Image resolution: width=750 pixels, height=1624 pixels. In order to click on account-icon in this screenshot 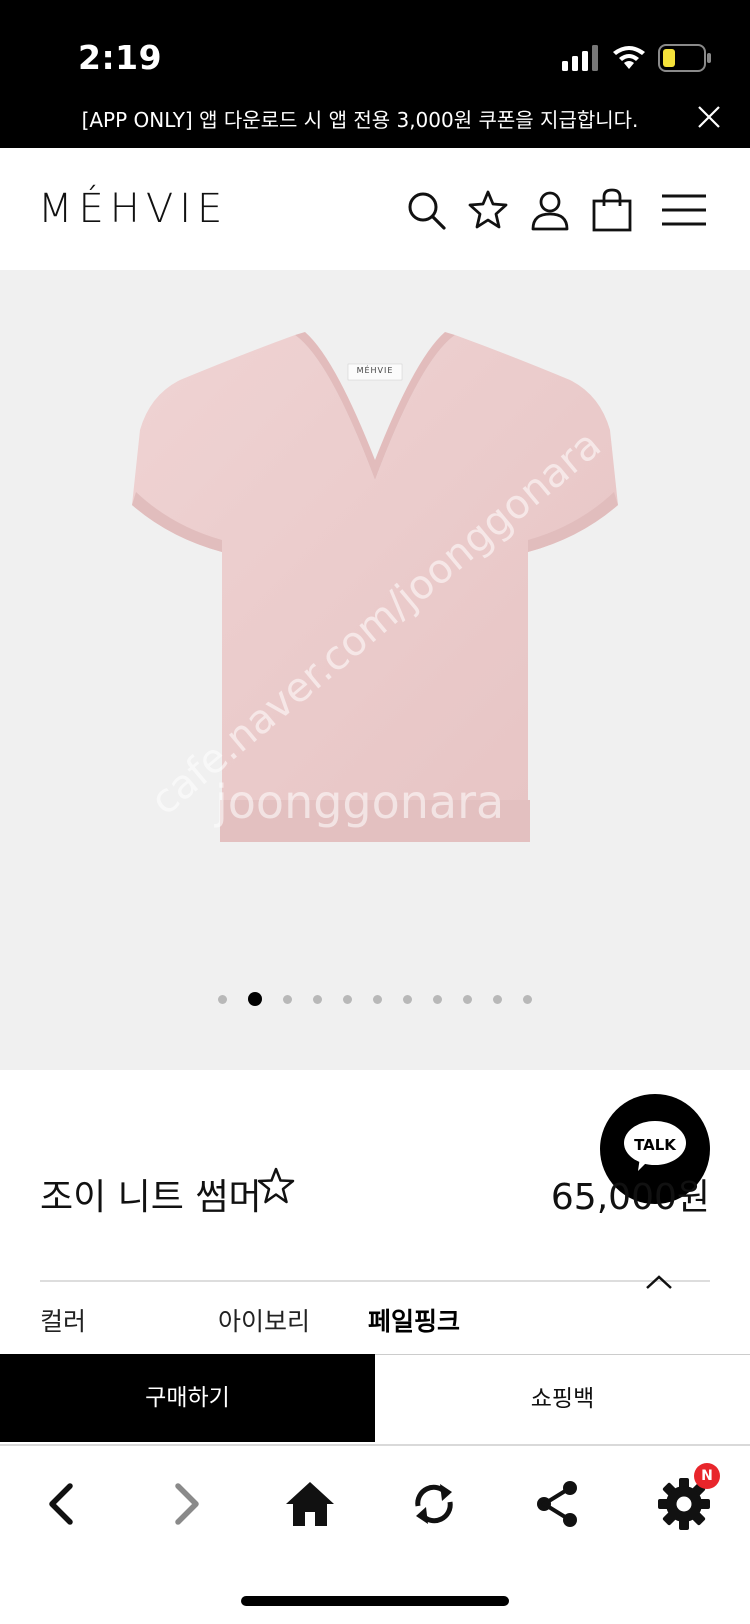, I will do `click(550, 210)`.